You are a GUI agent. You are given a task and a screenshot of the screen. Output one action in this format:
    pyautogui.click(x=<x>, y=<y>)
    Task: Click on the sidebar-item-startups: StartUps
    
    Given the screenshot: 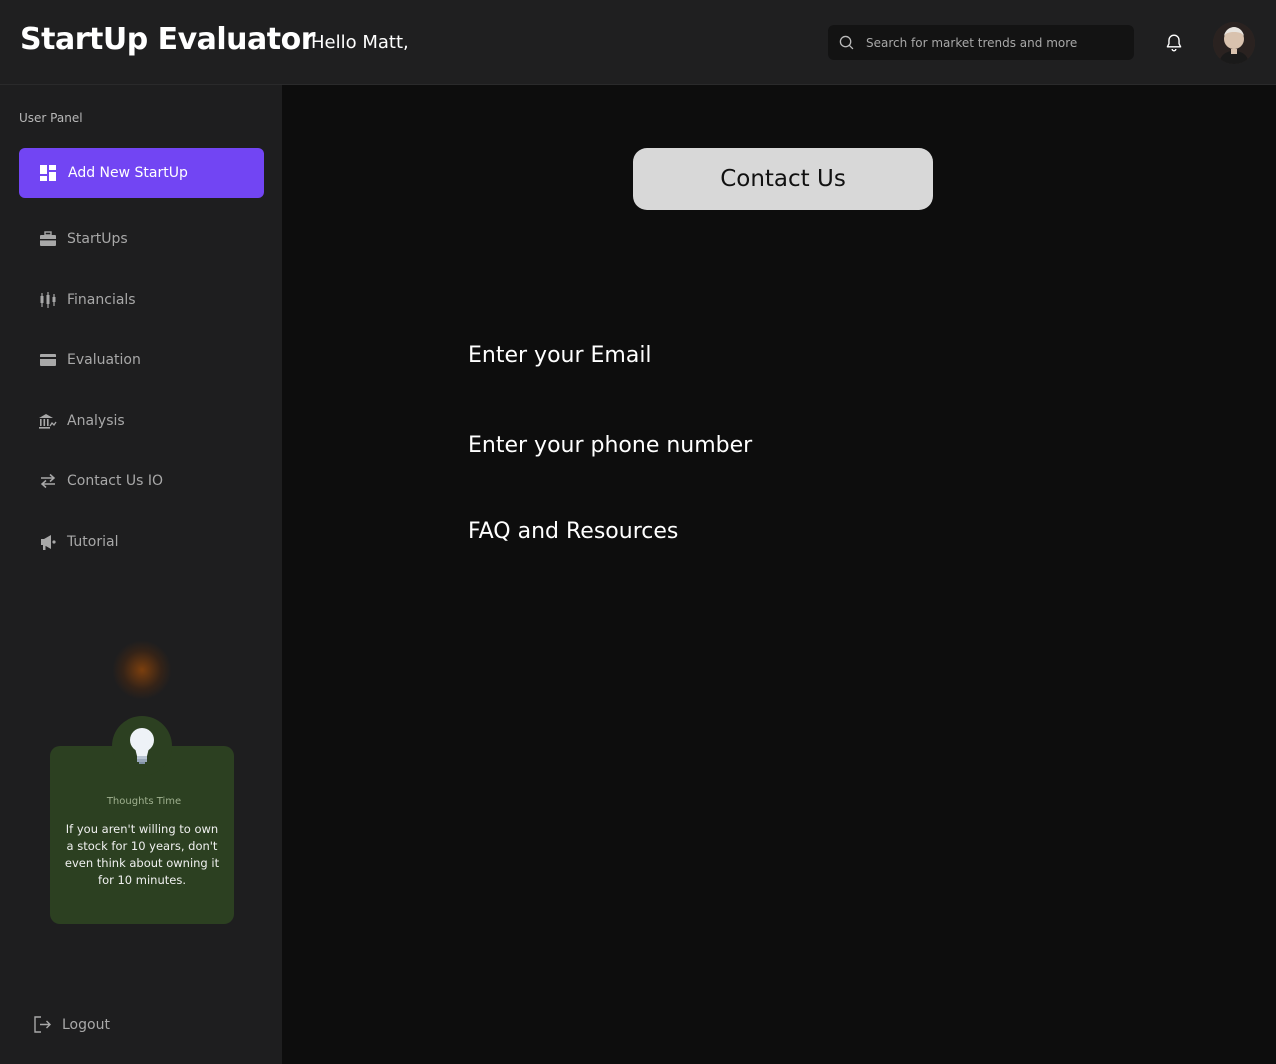 What is the action you would take?
    pyautogui.click(x=83, y=239)
    